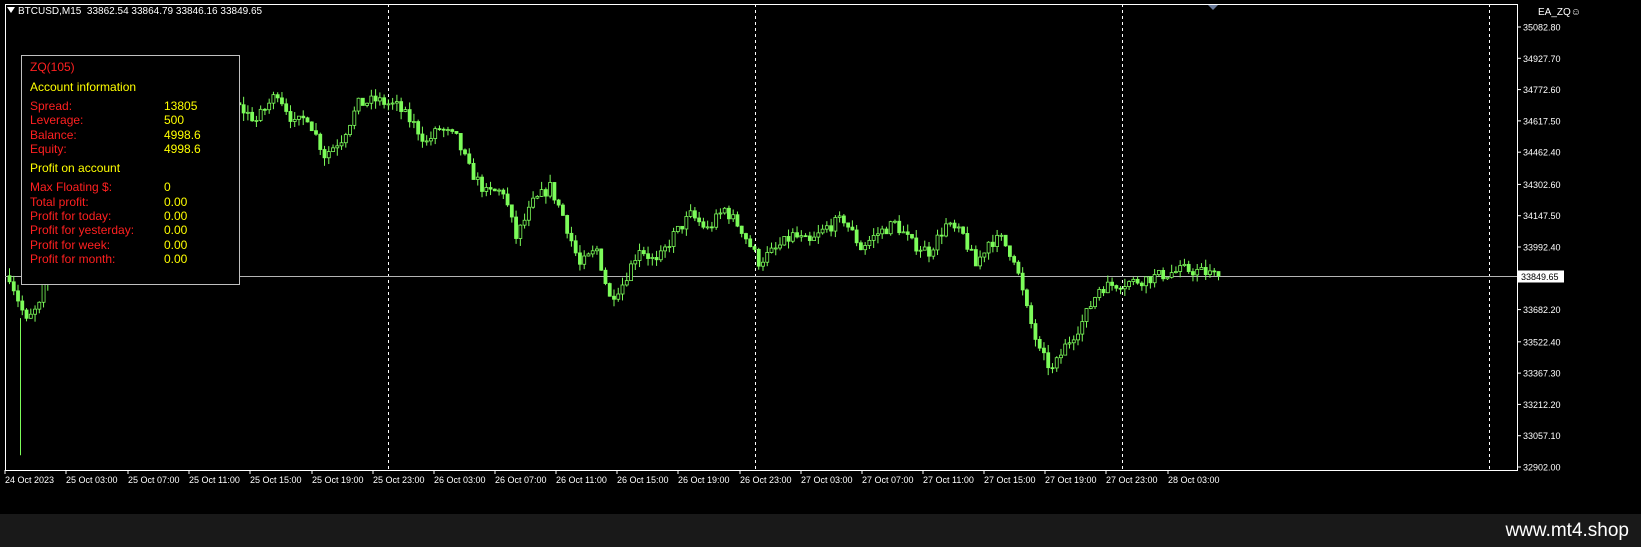  What do you see at coordinates (73, 259) in the screenshot?
I see `profit-month-label: Profit for month:` at bounding box center [73, 259].